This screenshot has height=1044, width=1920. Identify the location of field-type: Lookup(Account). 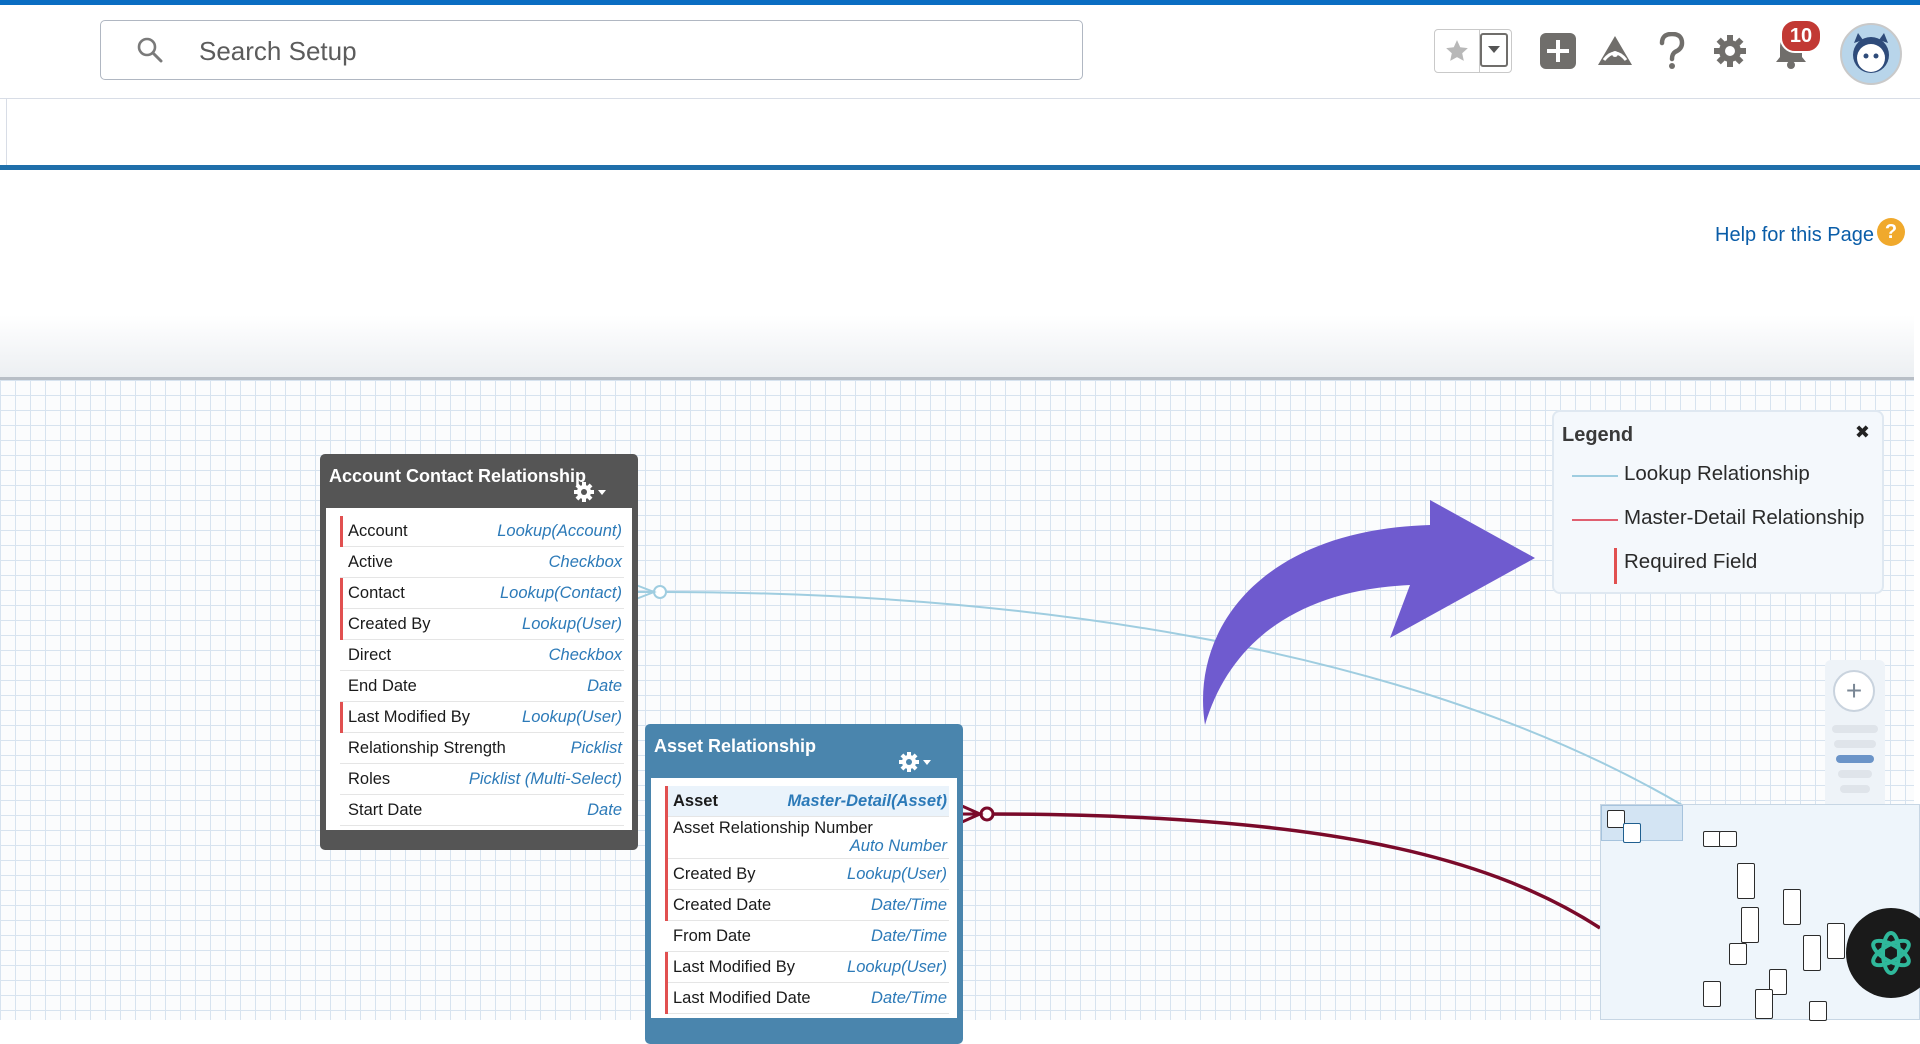
(559, 531).